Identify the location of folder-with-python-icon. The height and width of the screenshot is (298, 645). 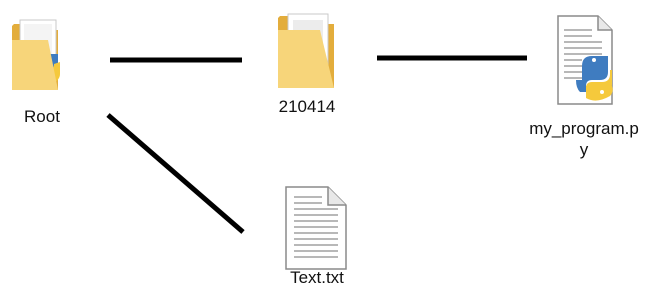
(42, 57).